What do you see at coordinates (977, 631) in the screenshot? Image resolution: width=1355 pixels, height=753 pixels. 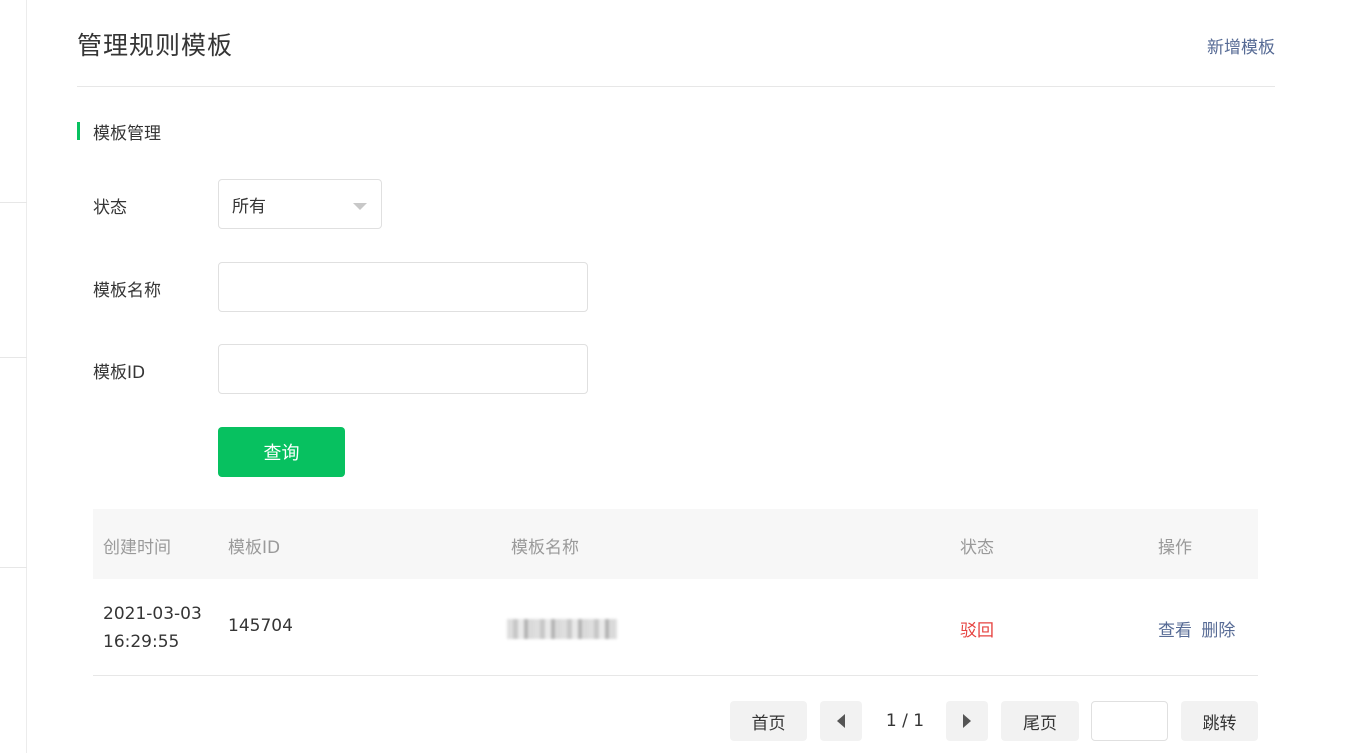 I see `cell-status: 驳回` at bounding box center [977, 631].